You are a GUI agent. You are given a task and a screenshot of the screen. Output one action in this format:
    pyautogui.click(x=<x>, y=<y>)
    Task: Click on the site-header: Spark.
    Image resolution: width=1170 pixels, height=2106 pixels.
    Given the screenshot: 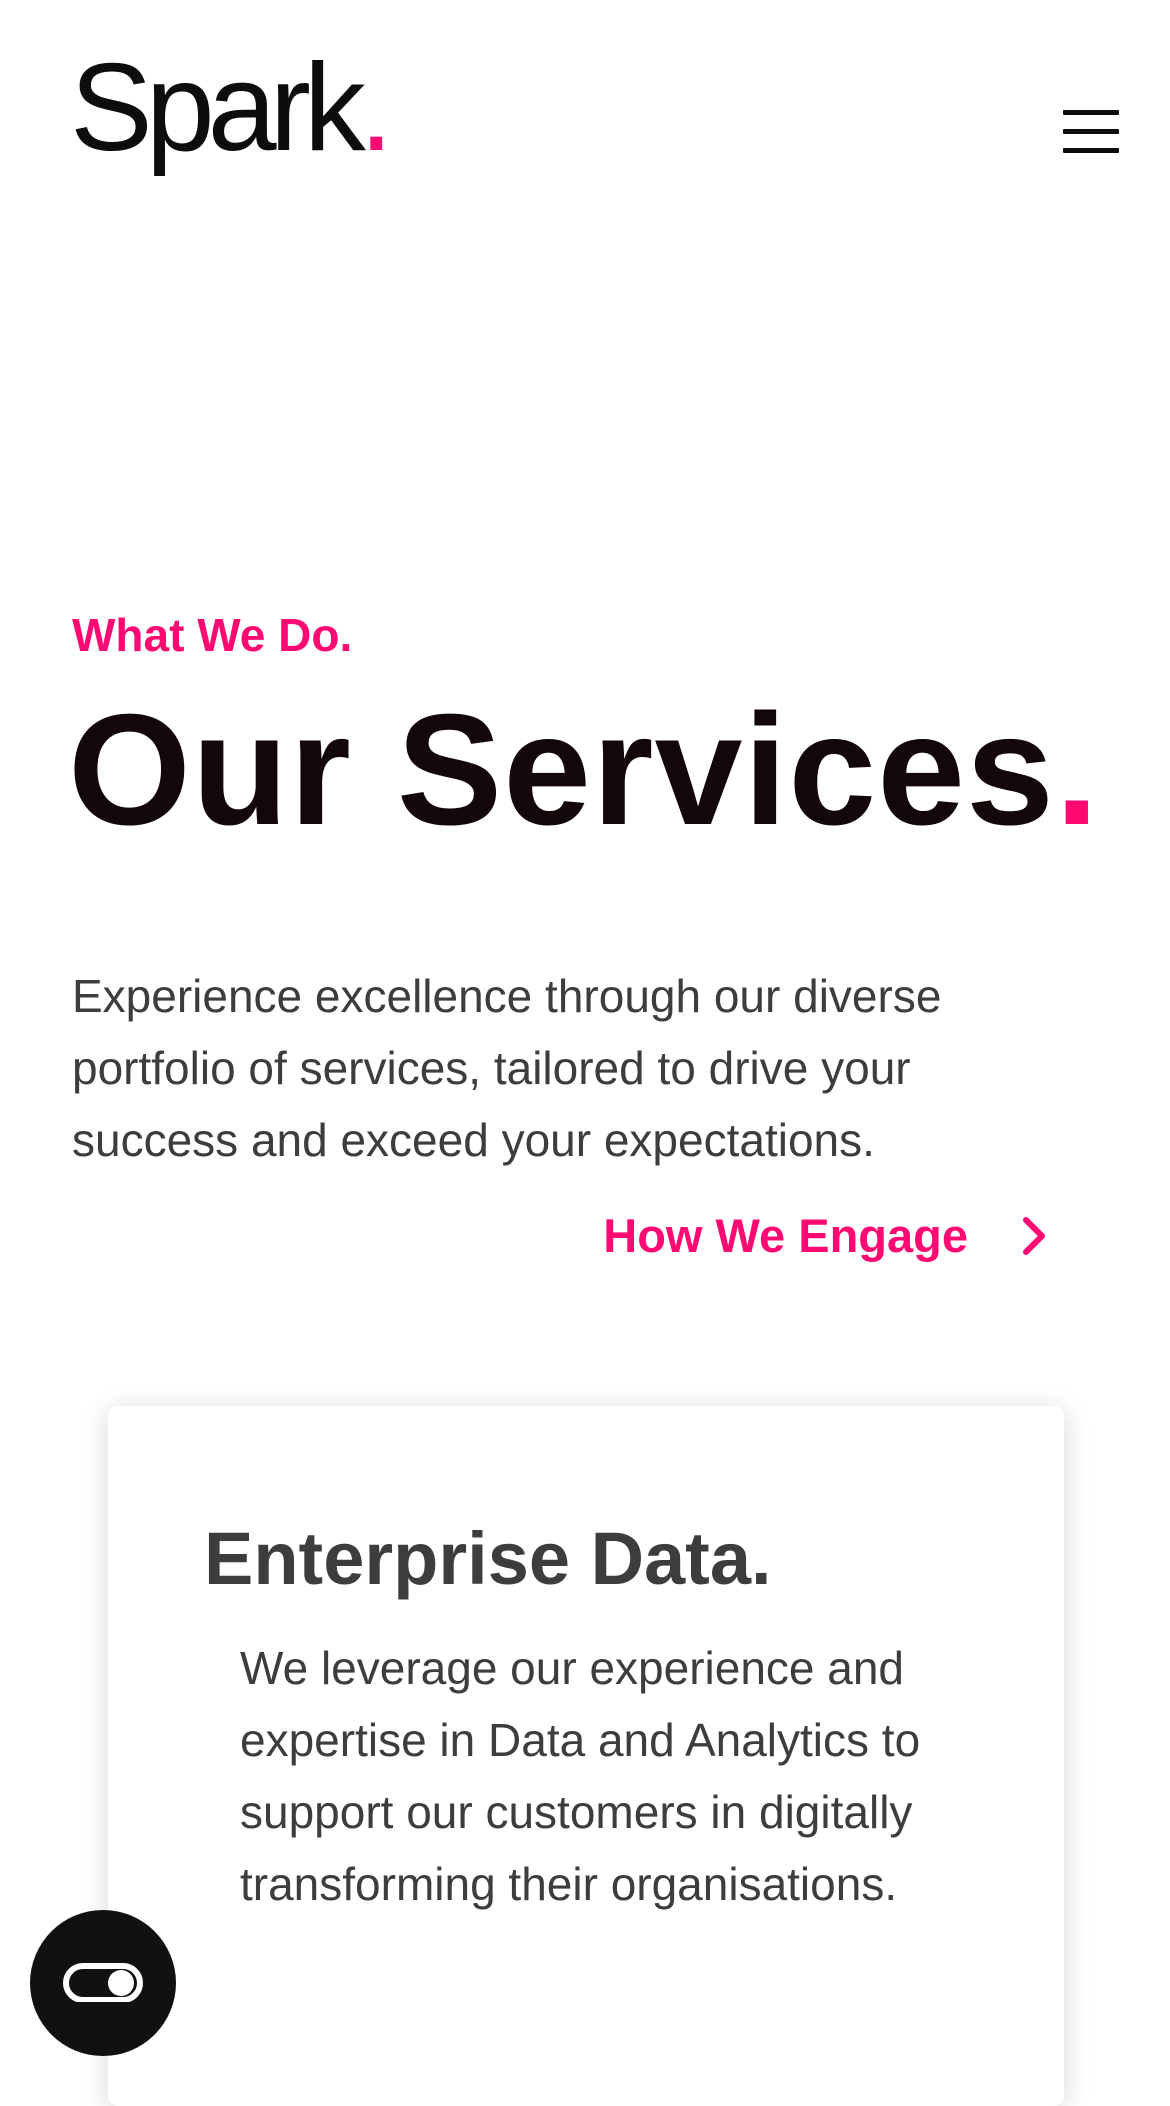 What is the action you would take?
    pyautogui.click(x=585, y=115)
    